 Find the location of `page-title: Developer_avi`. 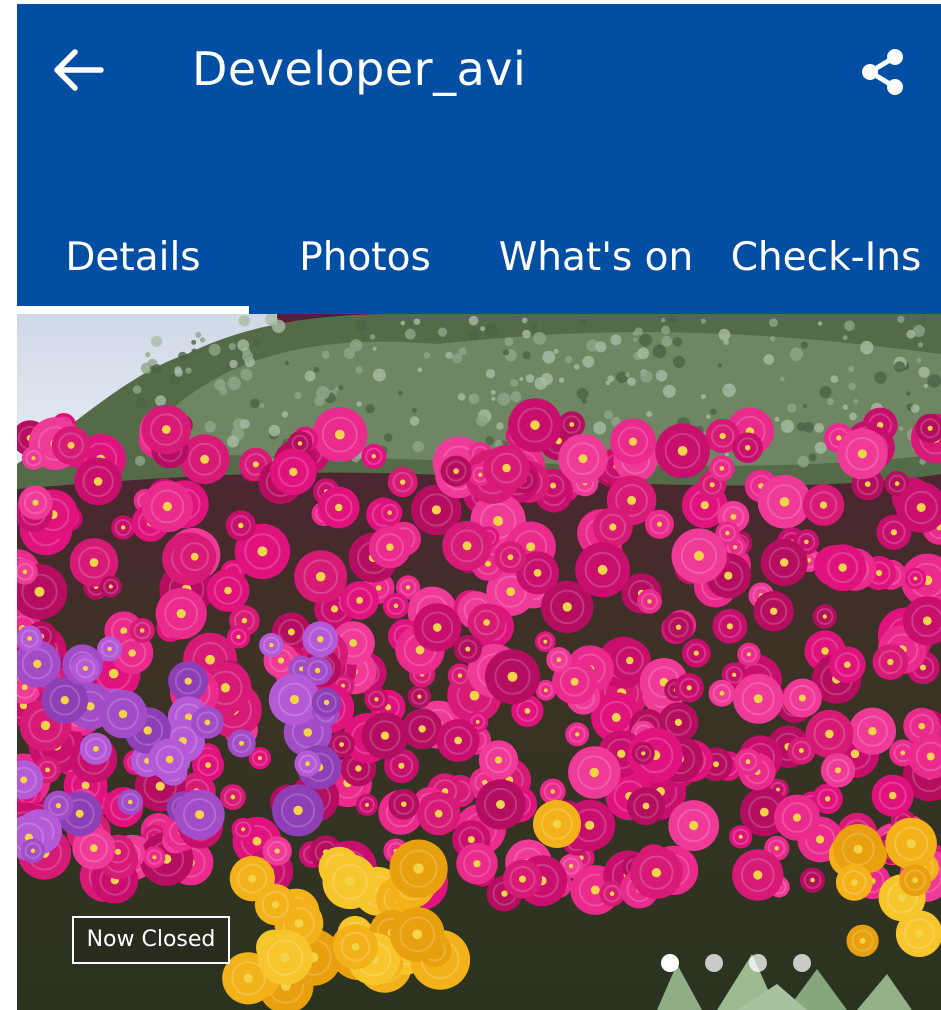

page-title: Developer_avi is located at coordinates (359, 69).